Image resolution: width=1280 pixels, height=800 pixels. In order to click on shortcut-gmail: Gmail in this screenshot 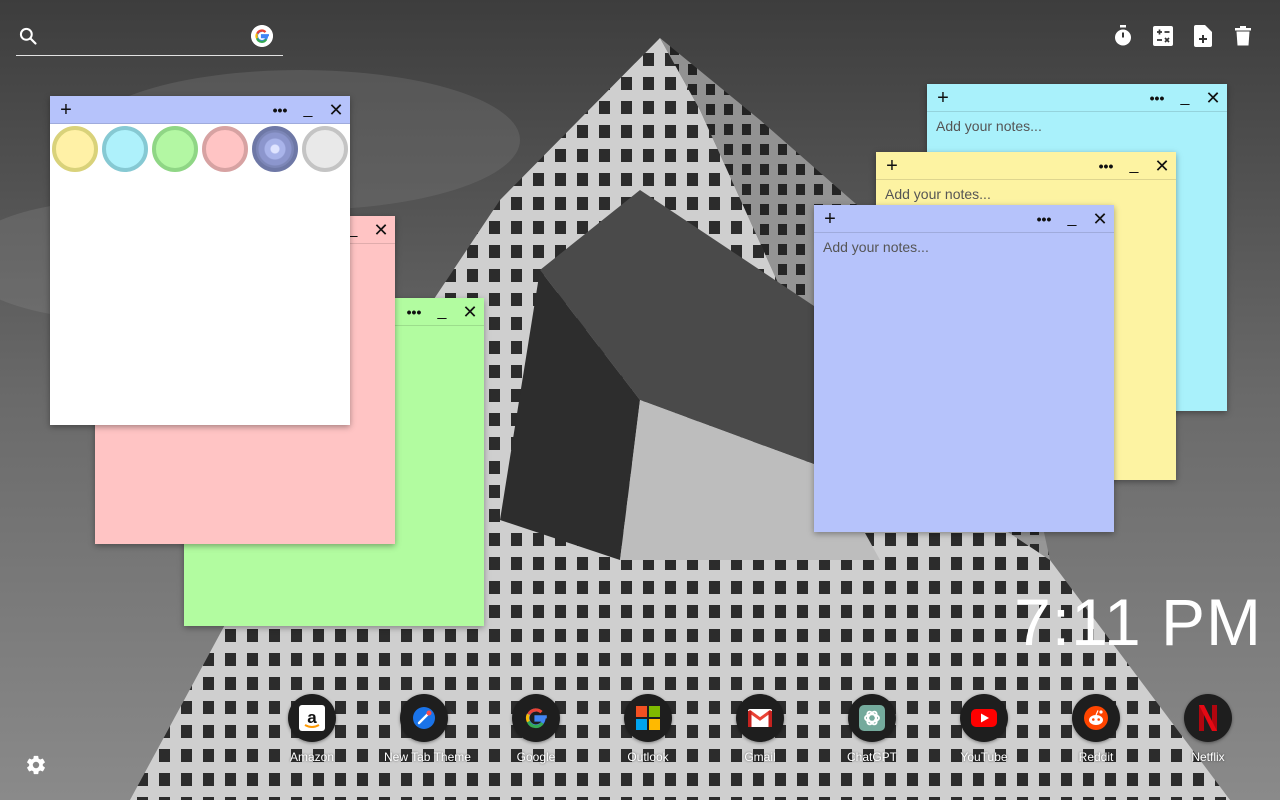, I will do `click(760, 729)`.